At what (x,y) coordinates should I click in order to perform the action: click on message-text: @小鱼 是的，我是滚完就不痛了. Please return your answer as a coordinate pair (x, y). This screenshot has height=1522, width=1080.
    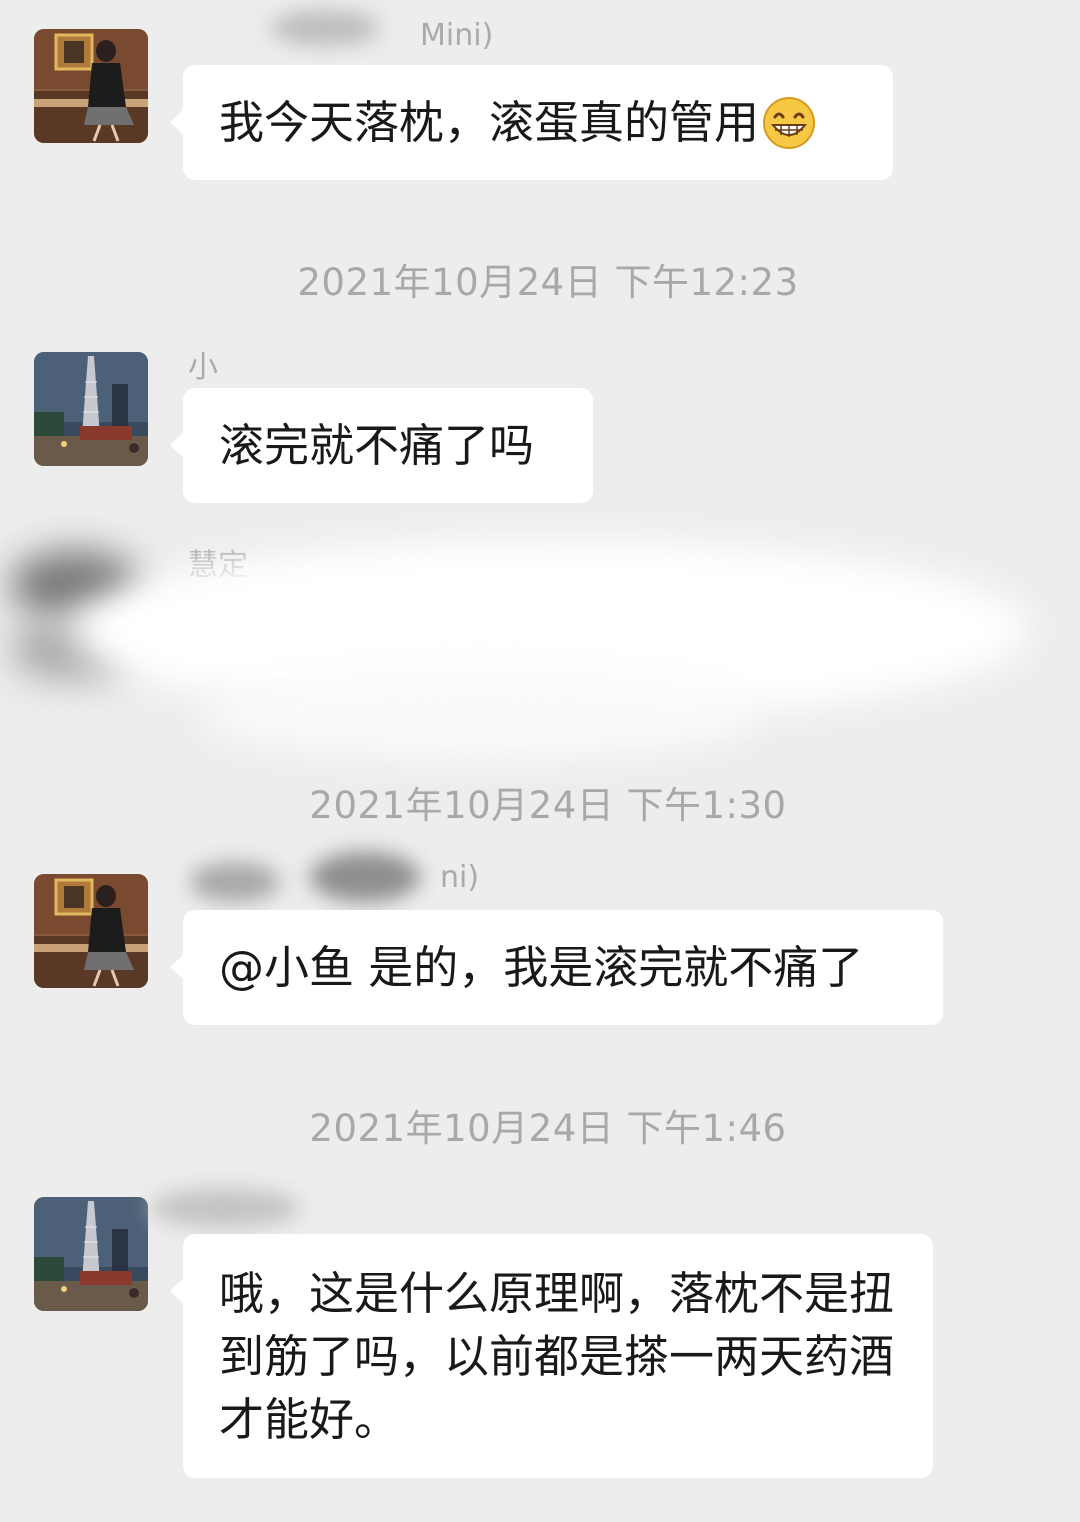
    Looking at the image, I should click on (541, 967).